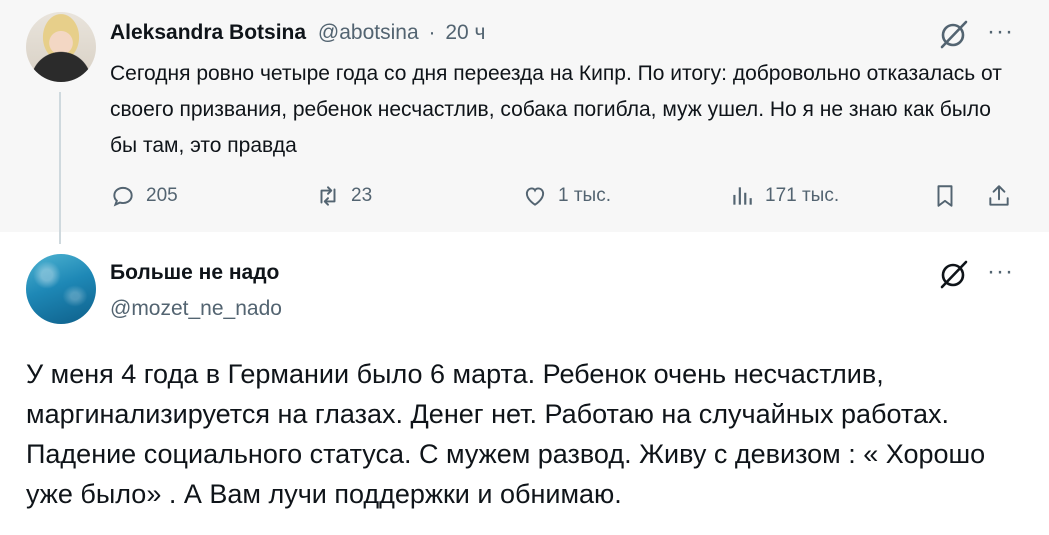 This screenshot has width=1049, height=535. What do you see at coordinates (328, 196) in the screenshot?
I see `repost-icon` at bounding box center [328, 196].